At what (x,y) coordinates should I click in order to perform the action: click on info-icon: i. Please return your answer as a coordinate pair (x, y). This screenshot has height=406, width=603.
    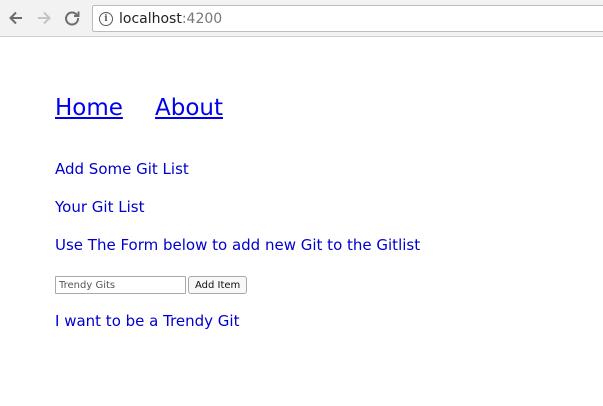
    Looking at the image, I should click on (106, 18).